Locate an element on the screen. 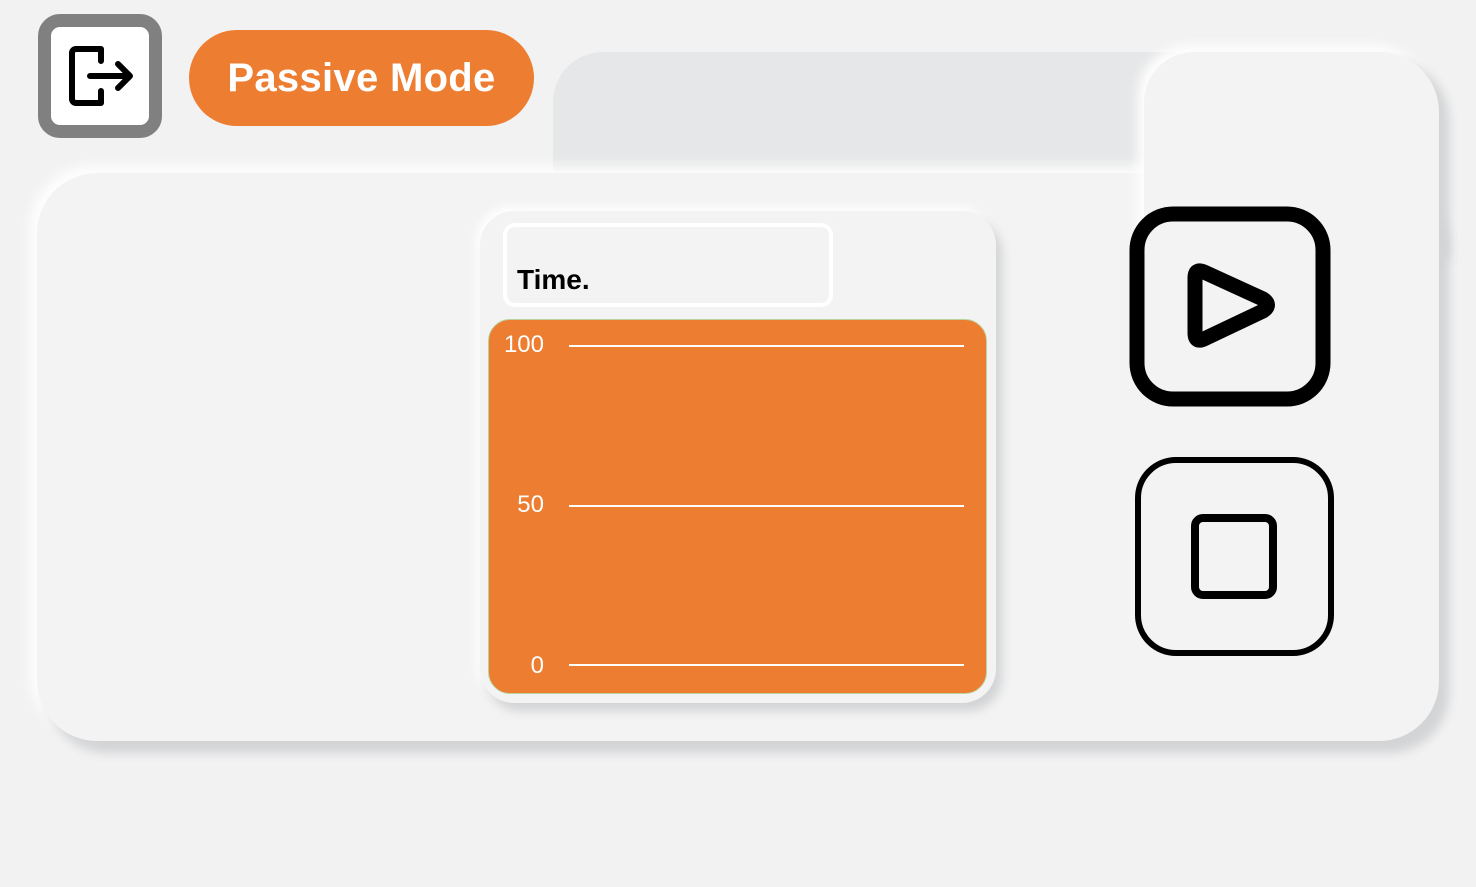 The height and width of the screenshot is (887, 1476). exit-arrow-icon is located at coordinates (101, 76).